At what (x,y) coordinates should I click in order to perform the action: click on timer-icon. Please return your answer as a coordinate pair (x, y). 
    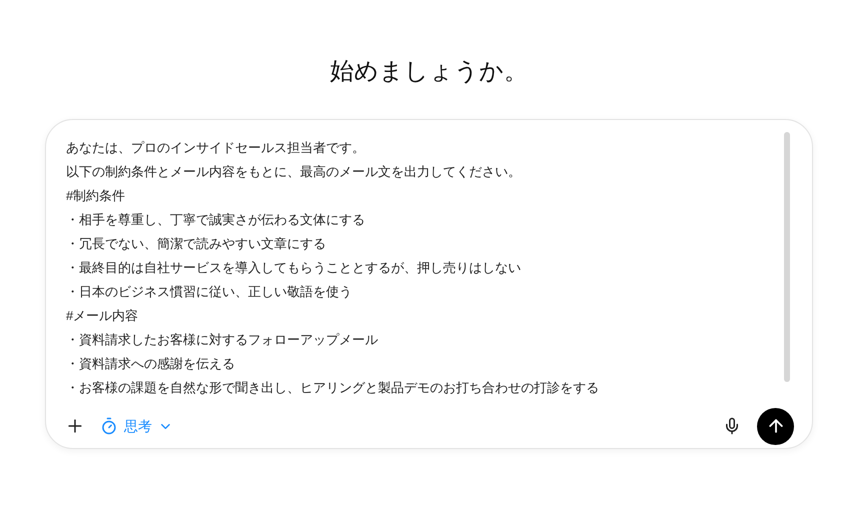
    Looking at the image, I should click on (109, 426).